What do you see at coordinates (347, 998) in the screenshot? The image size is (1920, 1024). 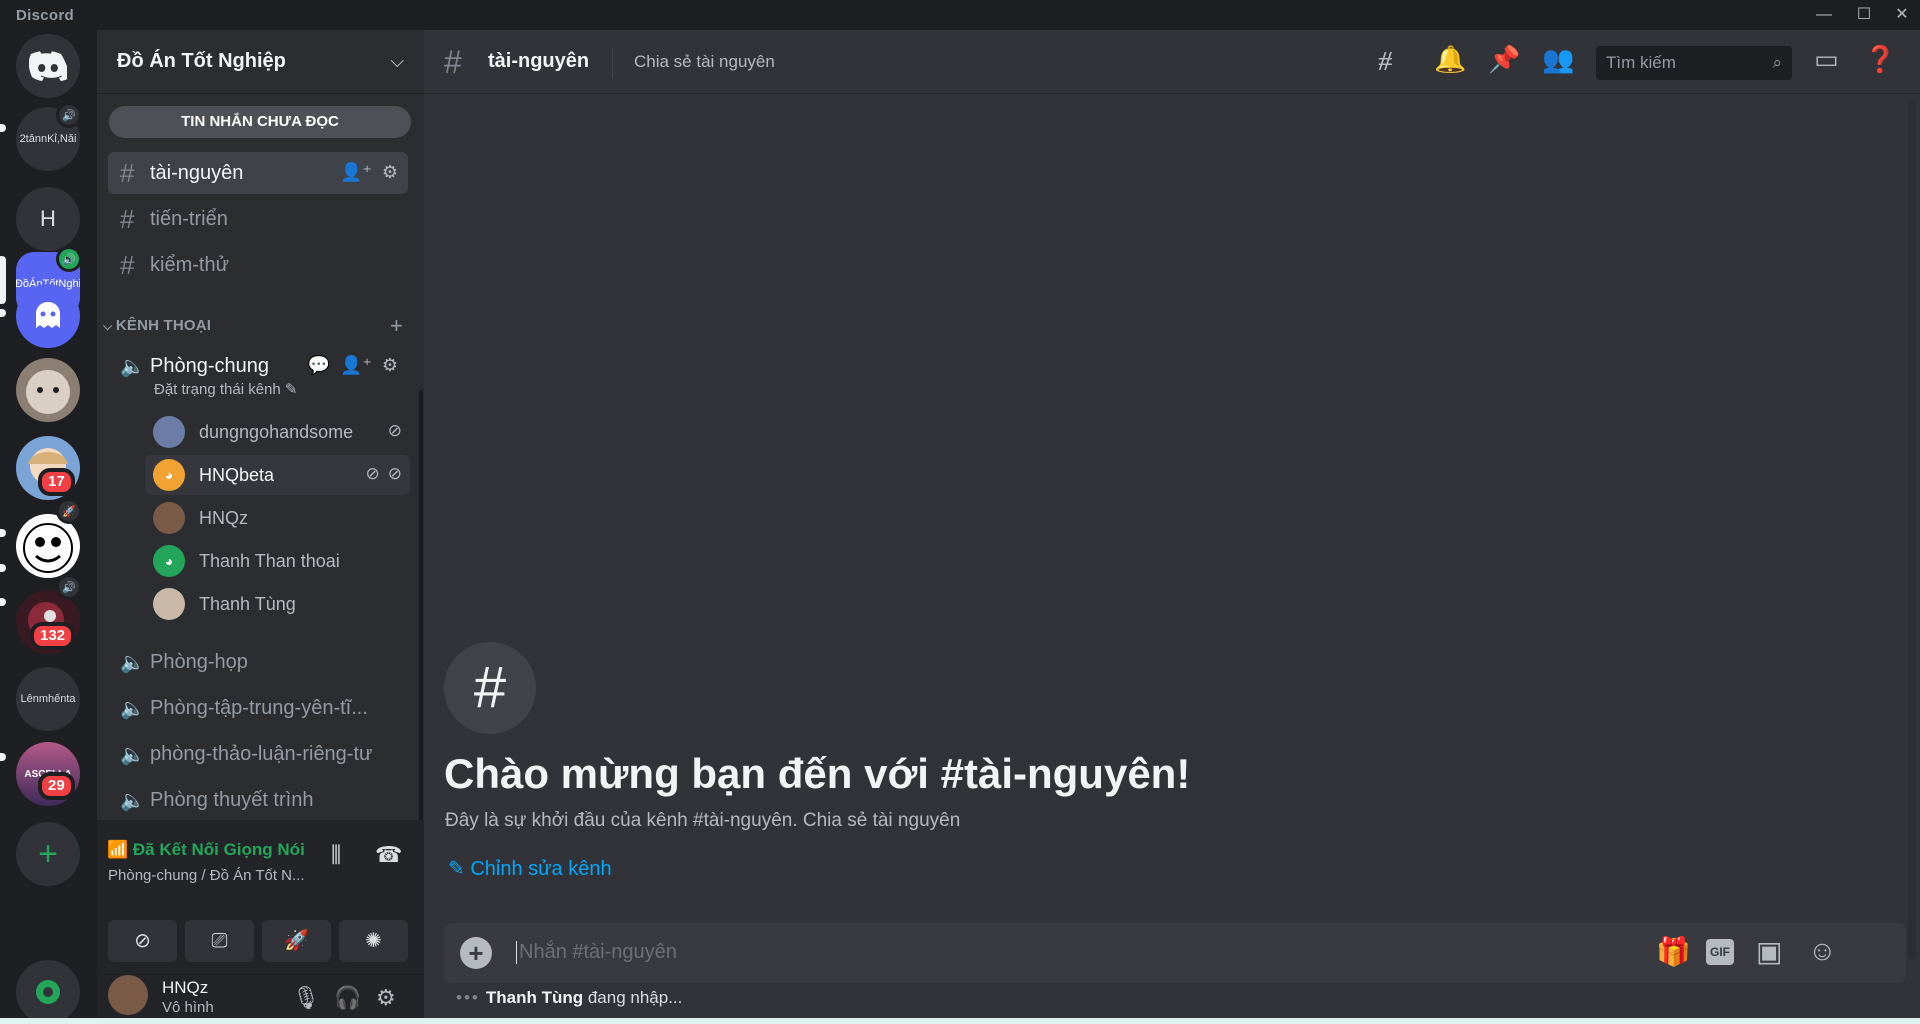 I see `headphones-icon: 🎧` at bounding box center [347, 998].